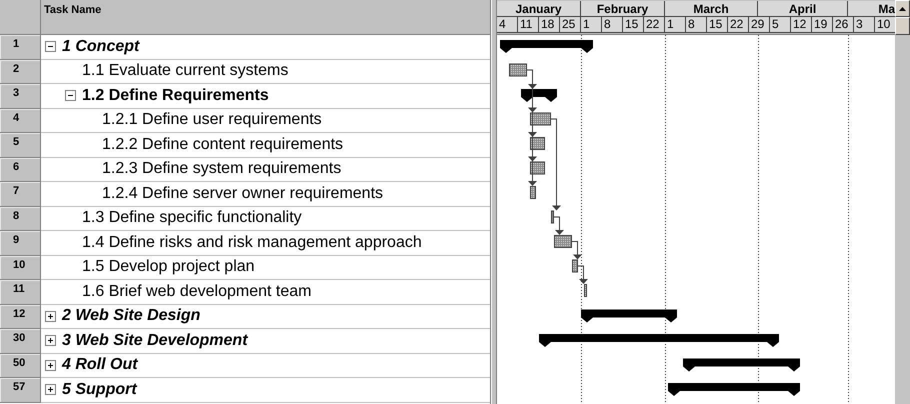 The width and height of the screenshot is (910, 404). I want to click on row-number: 4, so click(20, 120).